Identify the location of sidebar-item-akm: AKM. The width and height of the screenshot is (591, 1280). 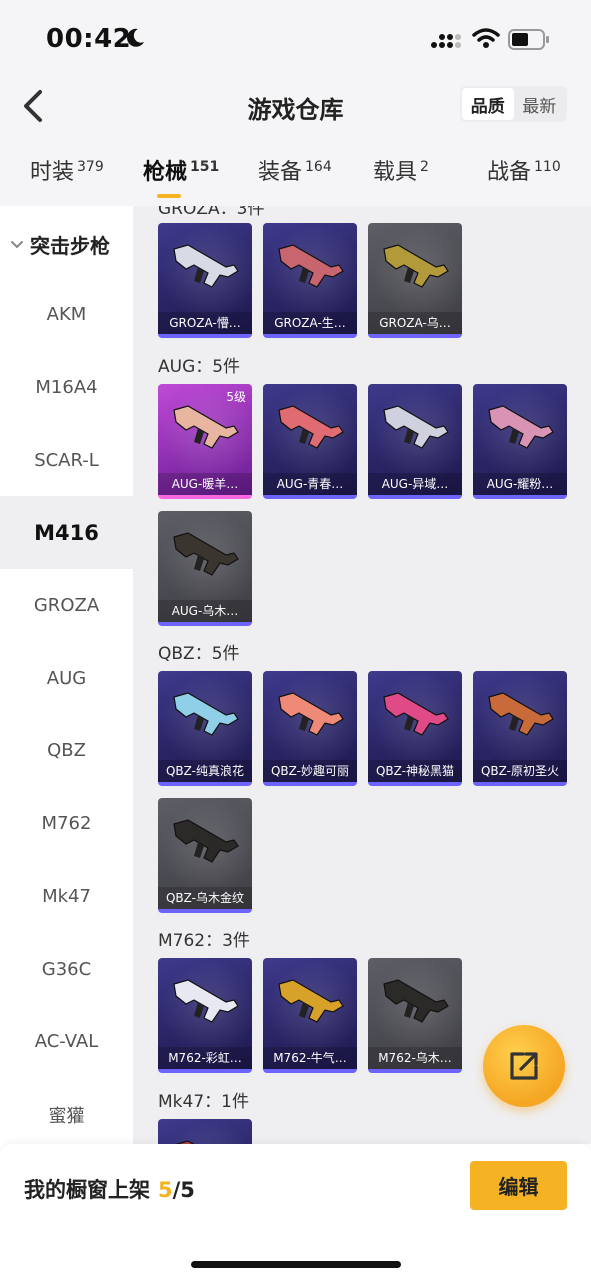
(66, 314).